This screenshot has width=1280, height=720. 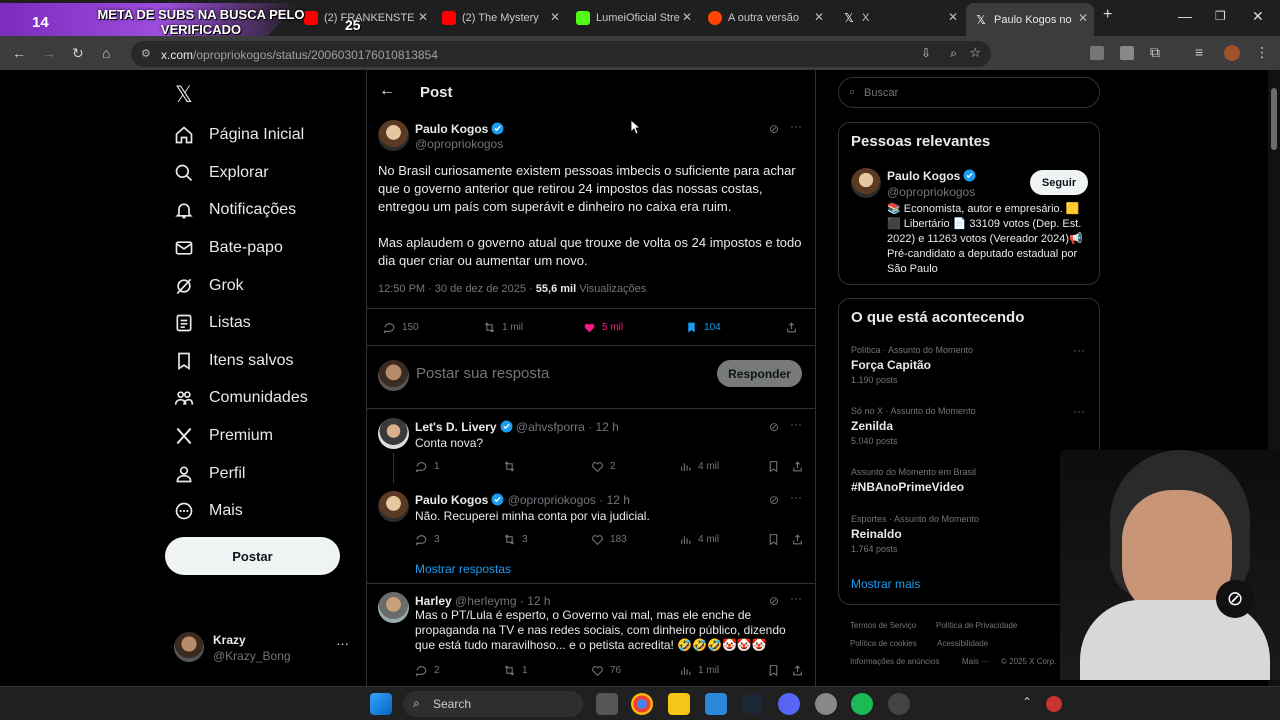 What do you see at coordinates (752, 704) in the screenshot?
I see `steam-icon` at bounding box center [752, 704].